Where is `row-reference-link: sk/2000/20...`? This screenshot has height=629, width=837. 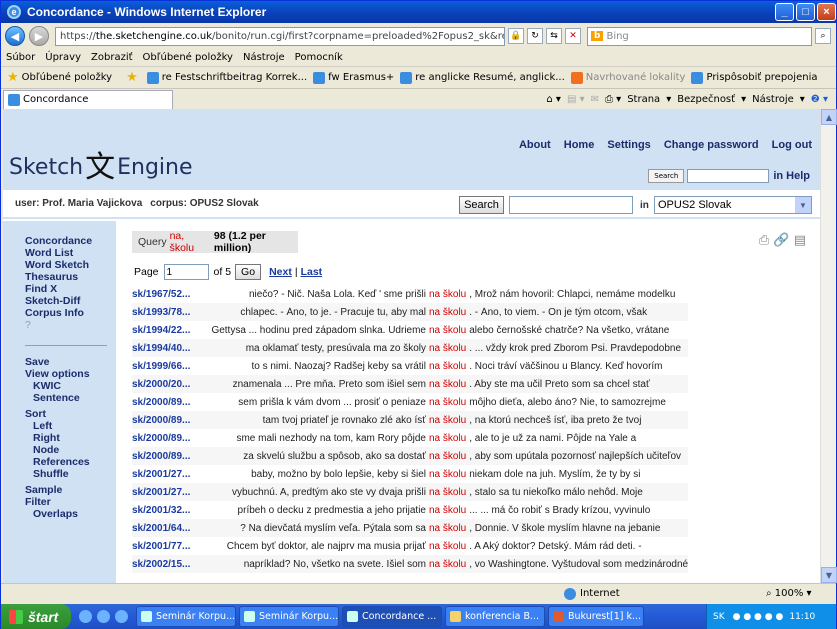
row-reference-link: sk/2000/20... is located at coordinates (169, 384).